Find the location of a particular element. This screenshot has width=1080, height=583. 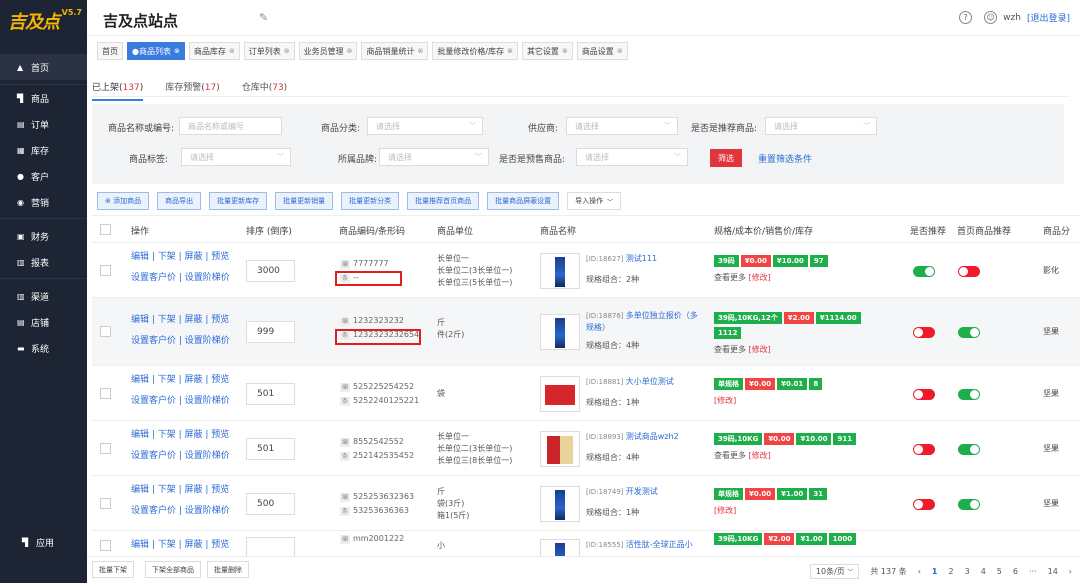

product-name-link: 大小单位测试 is located at coordinates (650, 381).